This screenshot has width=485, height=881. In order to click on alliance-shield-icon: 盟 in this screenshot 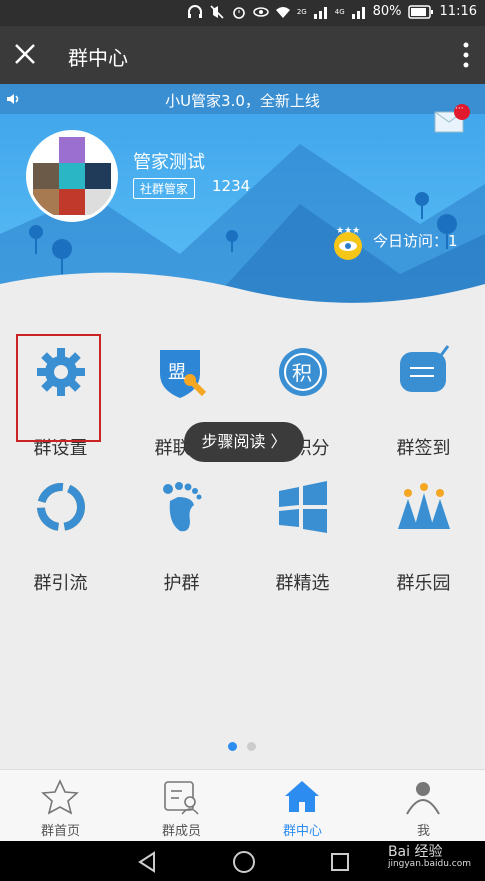, I will do `click(183, 374)`.